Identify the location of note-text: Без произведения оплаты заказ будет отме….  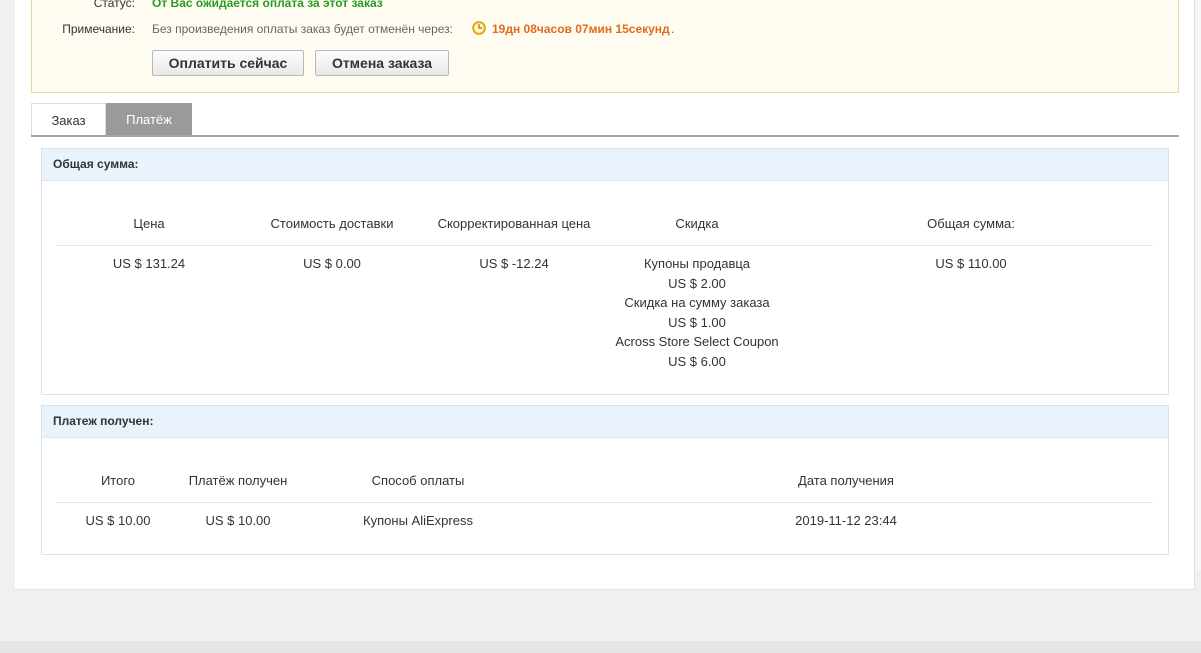
(303, 29).